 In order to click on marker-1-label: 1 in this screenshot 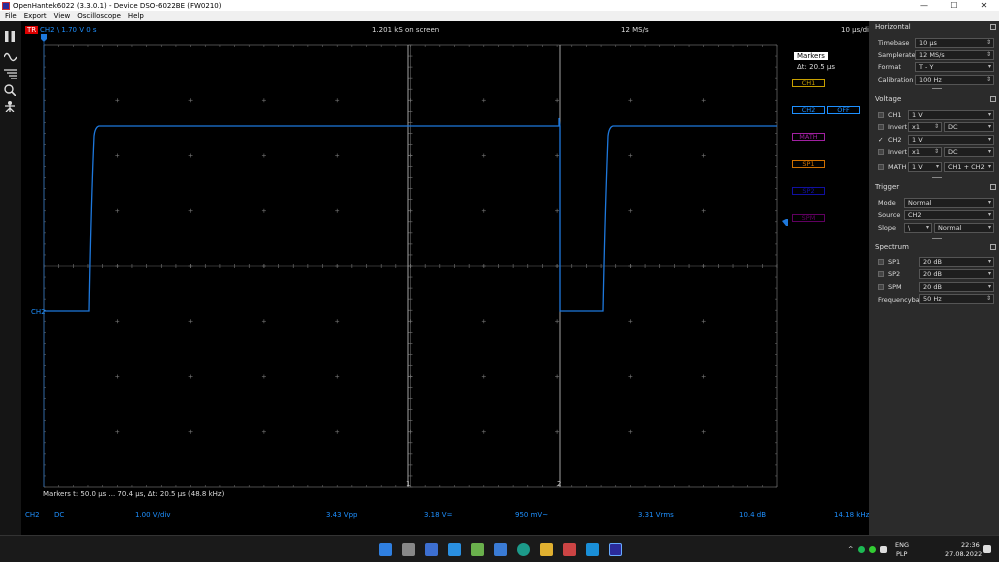, I will do `click(408, 484)`.